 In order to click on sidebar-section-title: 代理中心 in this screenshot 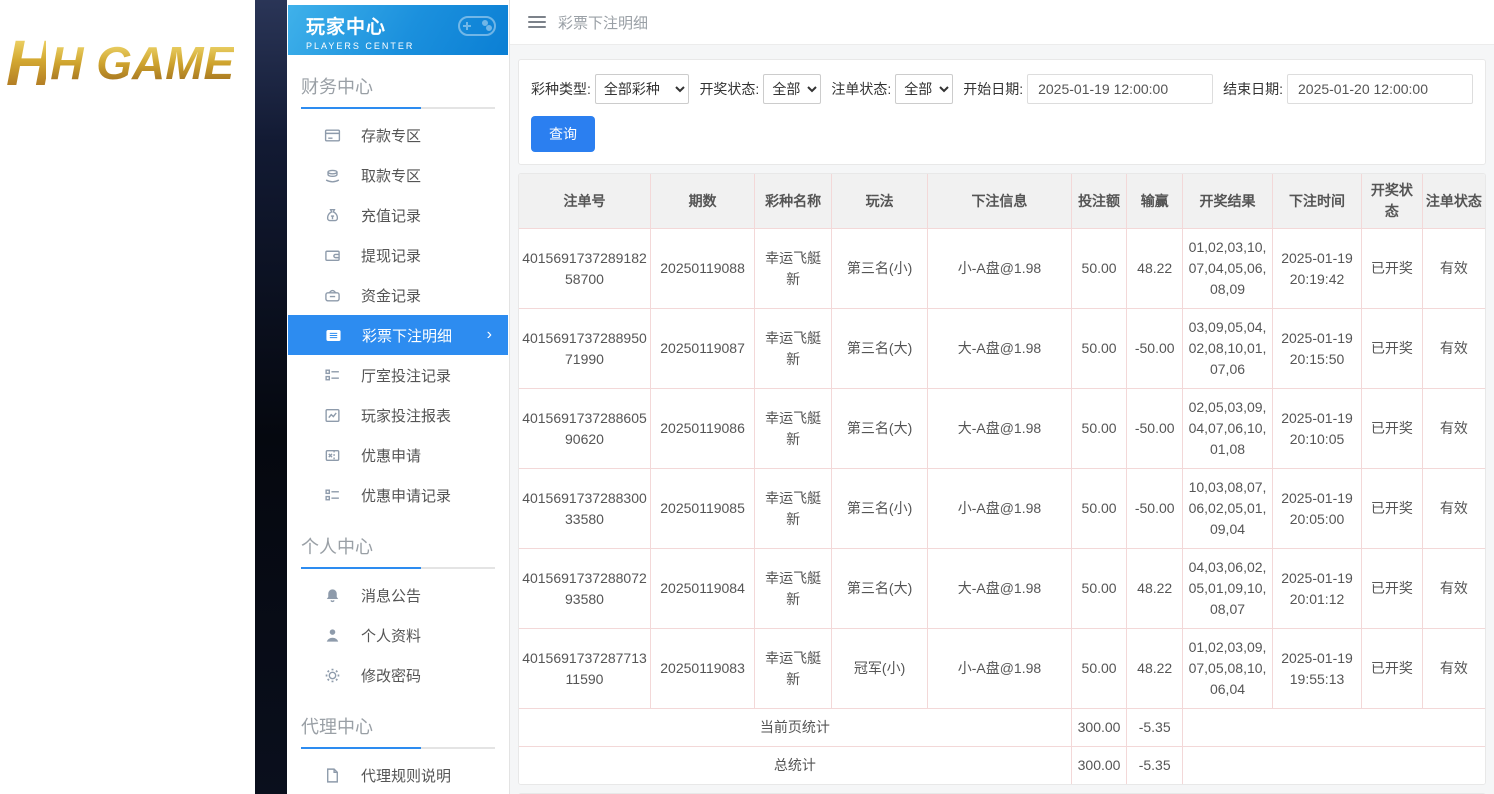, I will do `click(337, 727)`.